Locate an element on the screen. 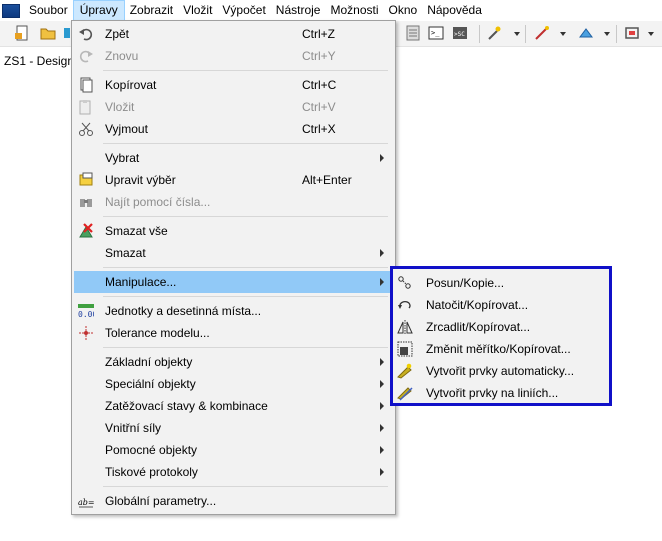 The height and width of the screenshot is (541, 662). menu-okno: Okno is located at coordinates (403, 10).